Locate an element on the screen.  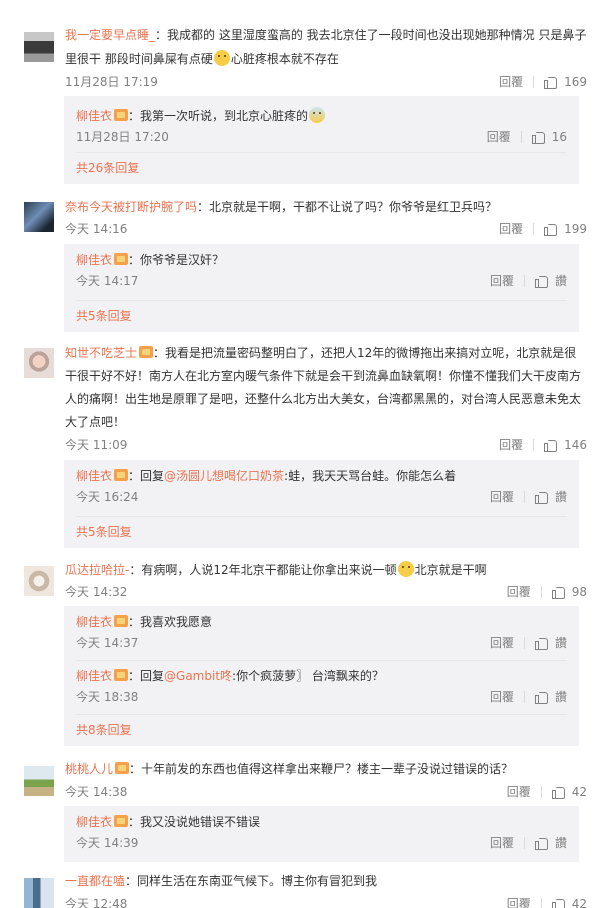
reply-time: 11月28日 17:20 is located at coordinates (122, 137).